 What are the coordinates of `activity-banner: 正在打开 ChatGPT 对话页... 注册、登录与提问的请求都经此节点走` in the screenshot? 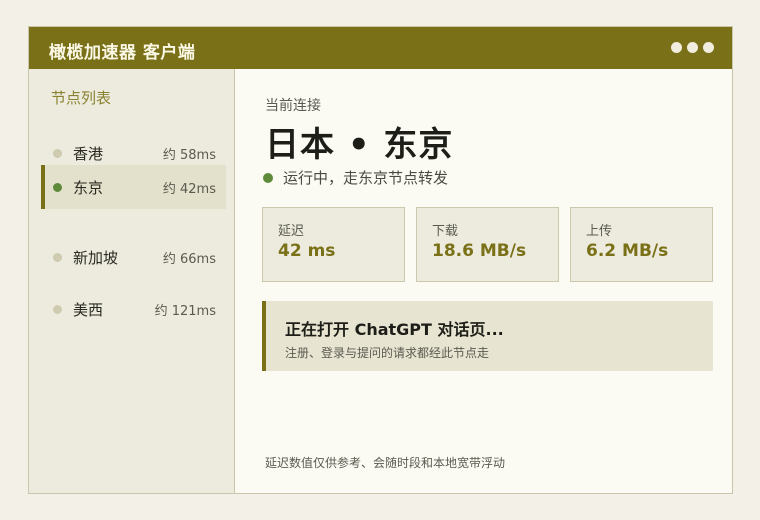 It's located at (487, 336).